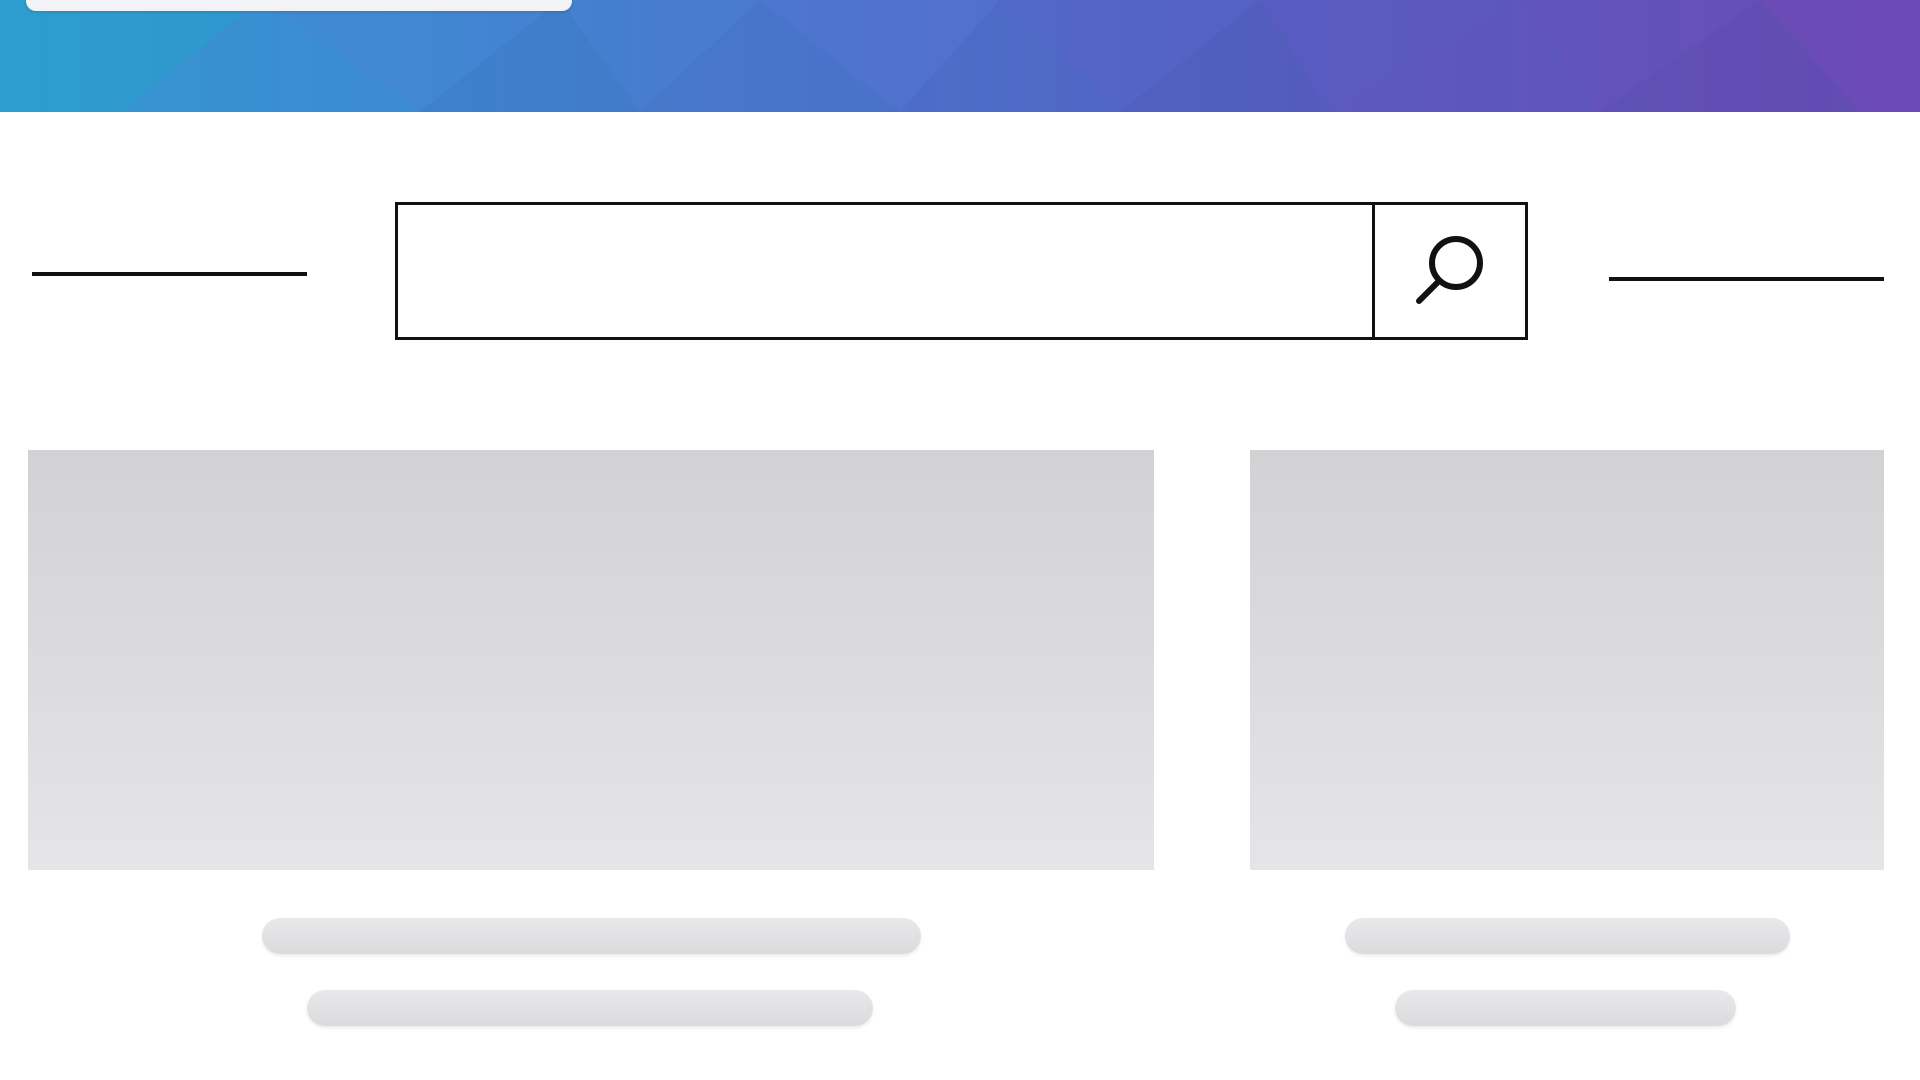 This screenshot has height=1080, width=1920. I want to click on banner-polygon-pattern, so click(960, 56).